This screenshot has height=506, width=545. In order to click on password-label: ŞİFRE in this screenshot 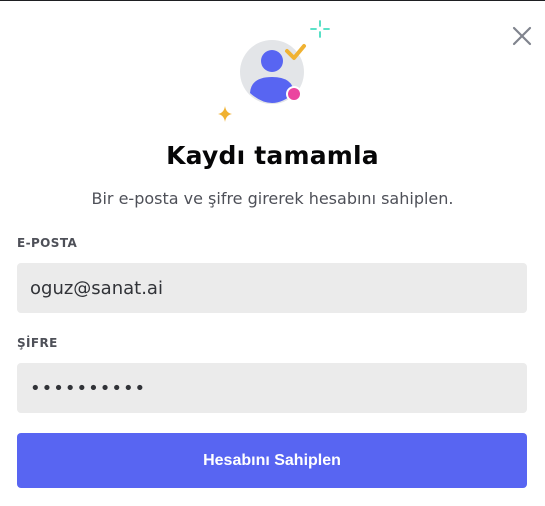, I will do `click(37, 343)`.